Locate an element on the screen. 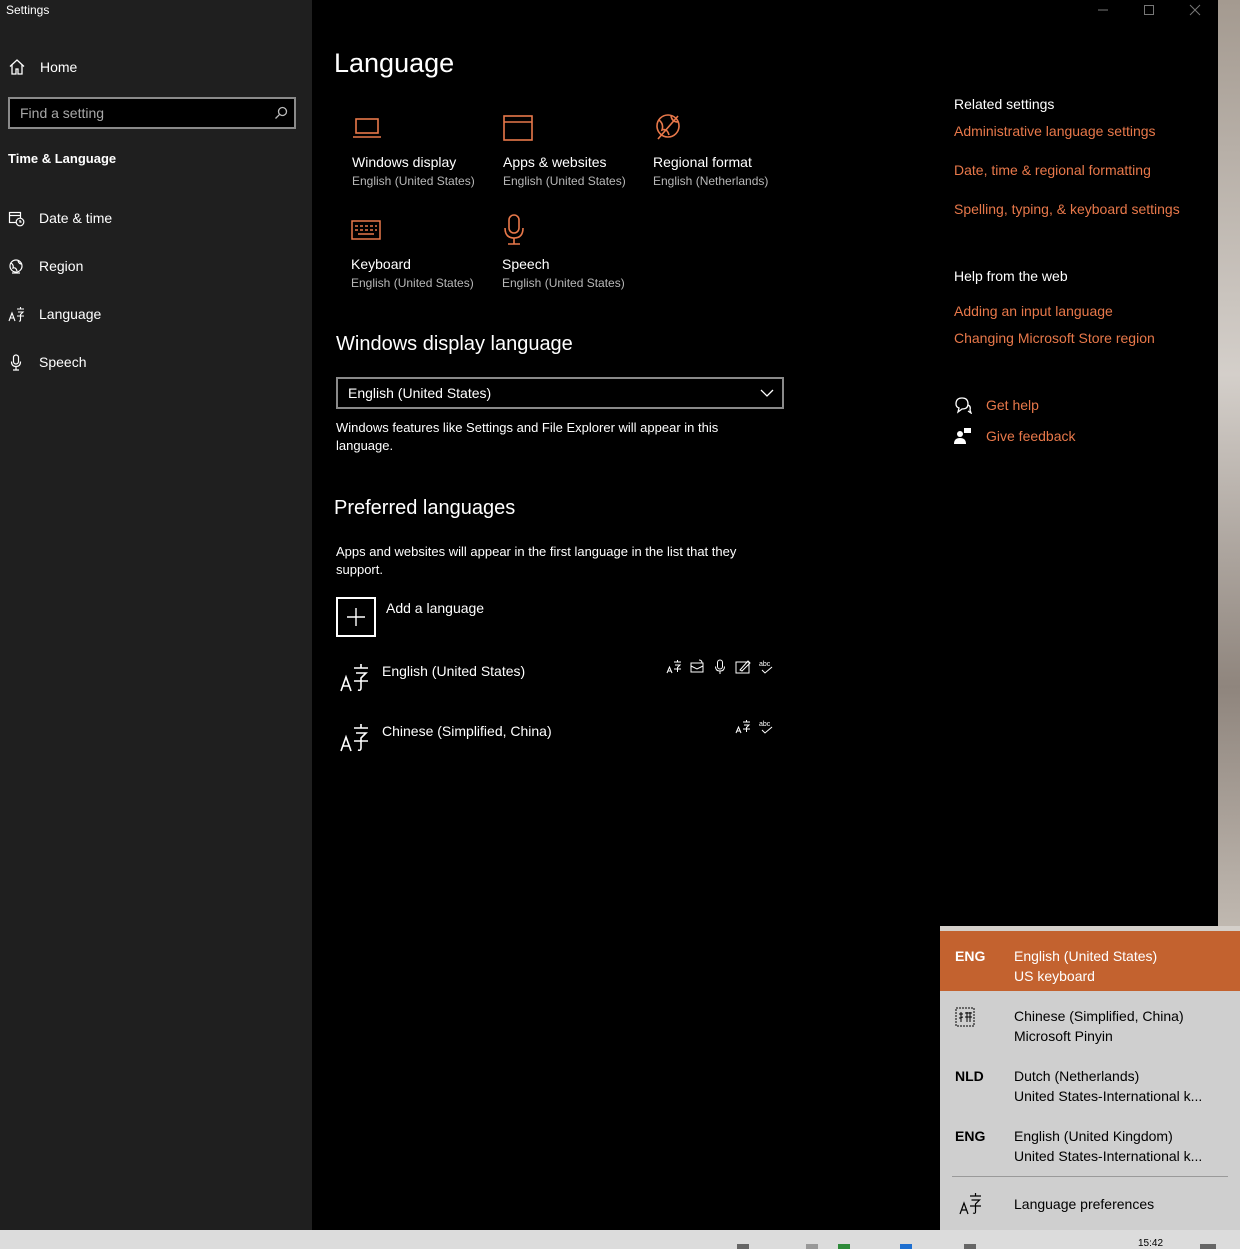 This screenshot has width=1240, height=1249. notification-center-icon is located at coordinates (1208, 1246).